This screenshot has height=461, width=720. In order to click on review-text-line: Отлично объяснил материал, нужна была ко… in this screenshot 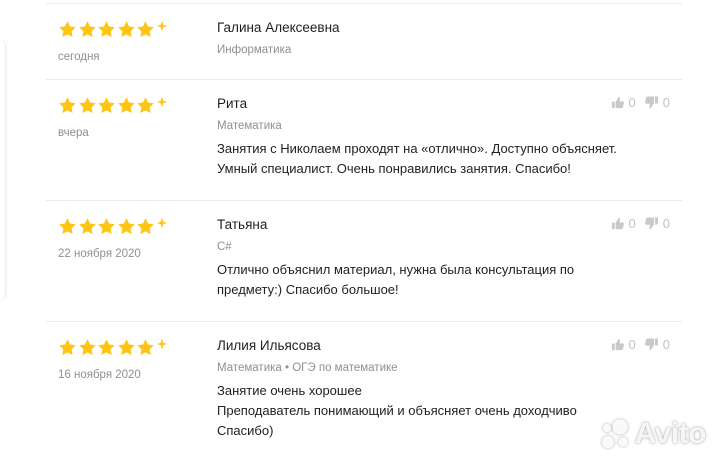, I will do `click(396, 269)`.